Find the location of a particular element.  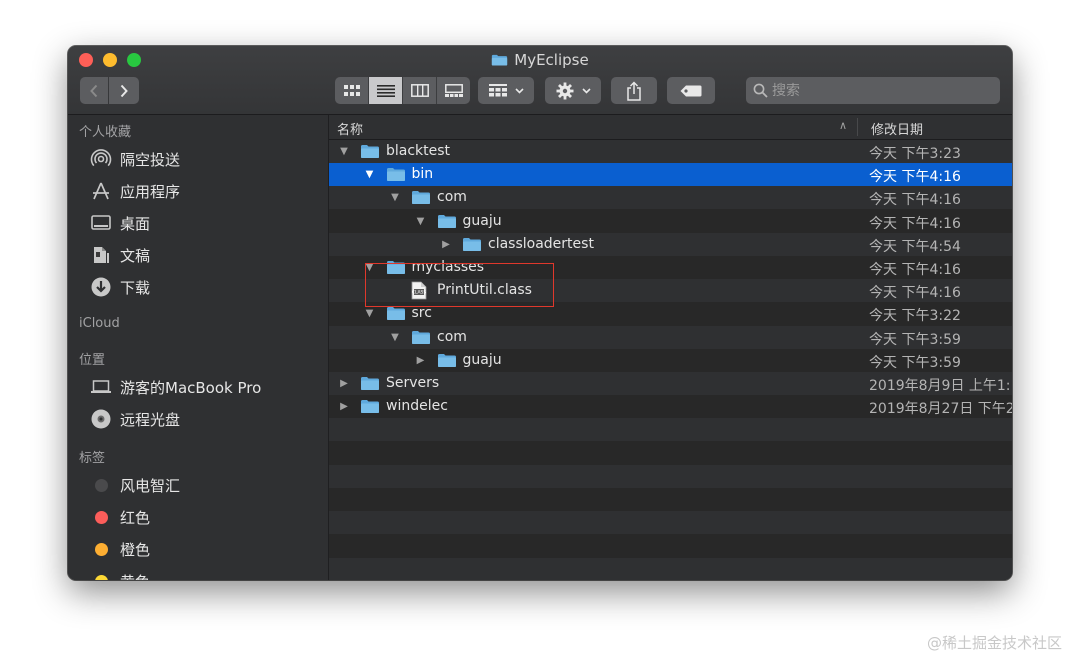

table-row: ▶ Servers 2019年8月9日 上午1: is located at coordinates (670, 383).